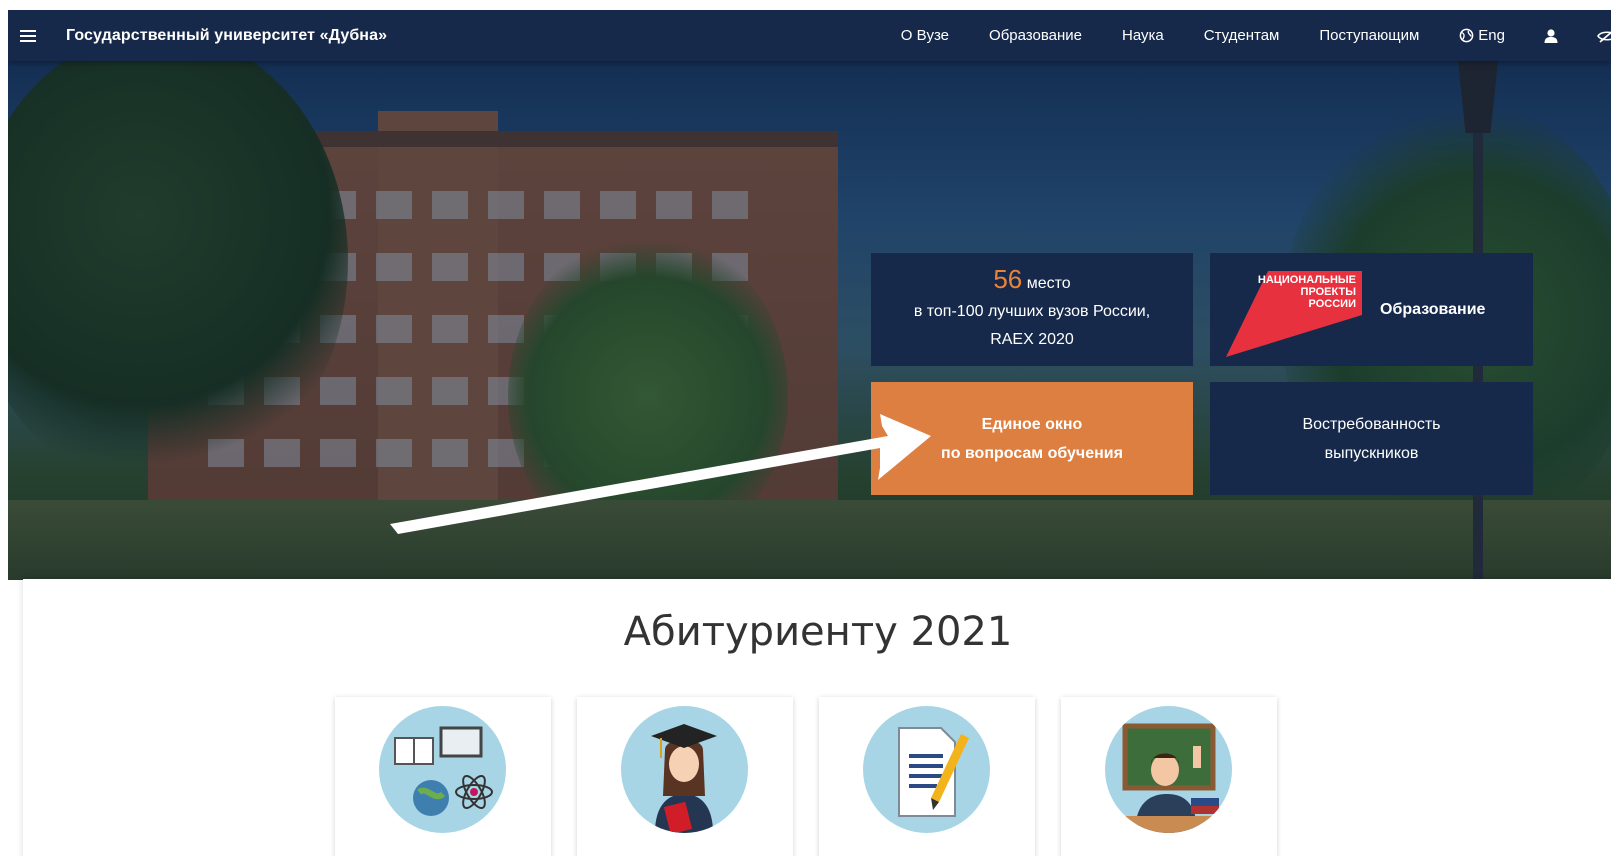  Describe the element at coordinates (1371, 309) in the screenshot. I see `national-projects-tile: НАЦИОНАЛЬНЫЕ ПРОЕКТЫ РОССИИ Образование` at that location.